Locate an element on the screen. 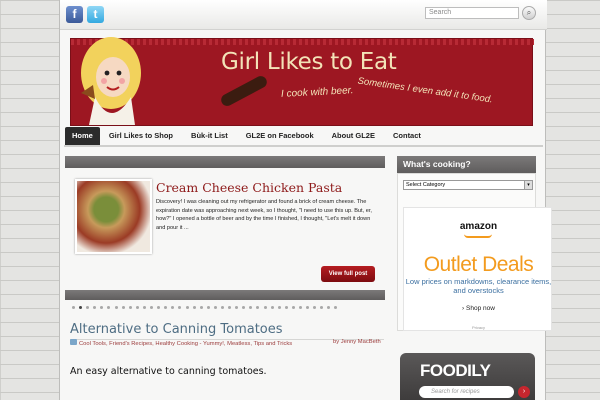 Image resolution: width=600 pixels, height=400 pixels. search-button: ⌕ is located at coordinates (529, 13).